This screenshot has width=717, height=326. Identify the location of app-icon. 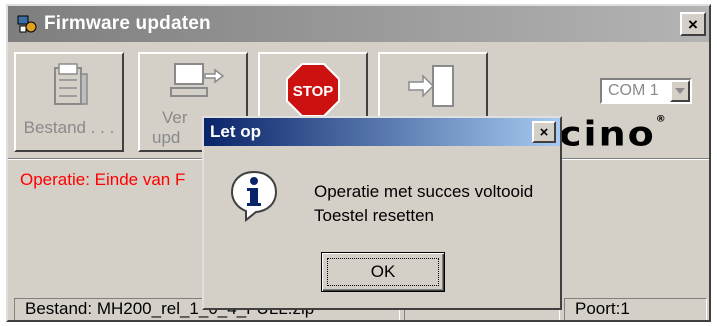
(27, 24).